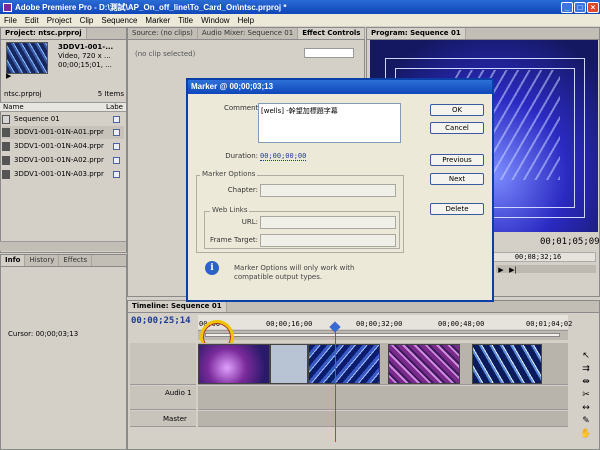  Describe the element at coordinates (119, 20) in the screenshot. I see `menu-sequence: Sequence` at that location.